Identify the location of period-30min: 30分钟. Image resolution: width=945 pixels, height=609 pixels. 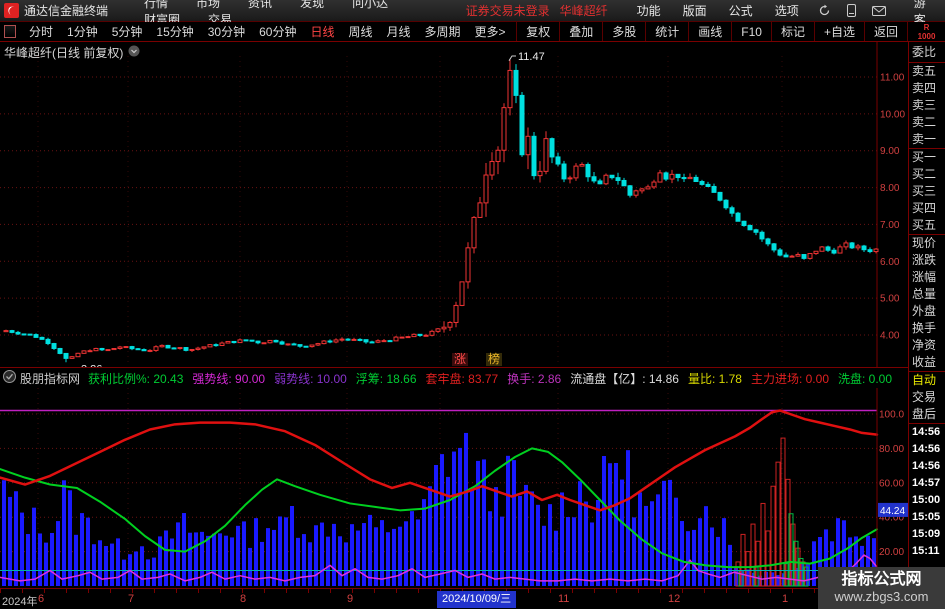
(226, 31).